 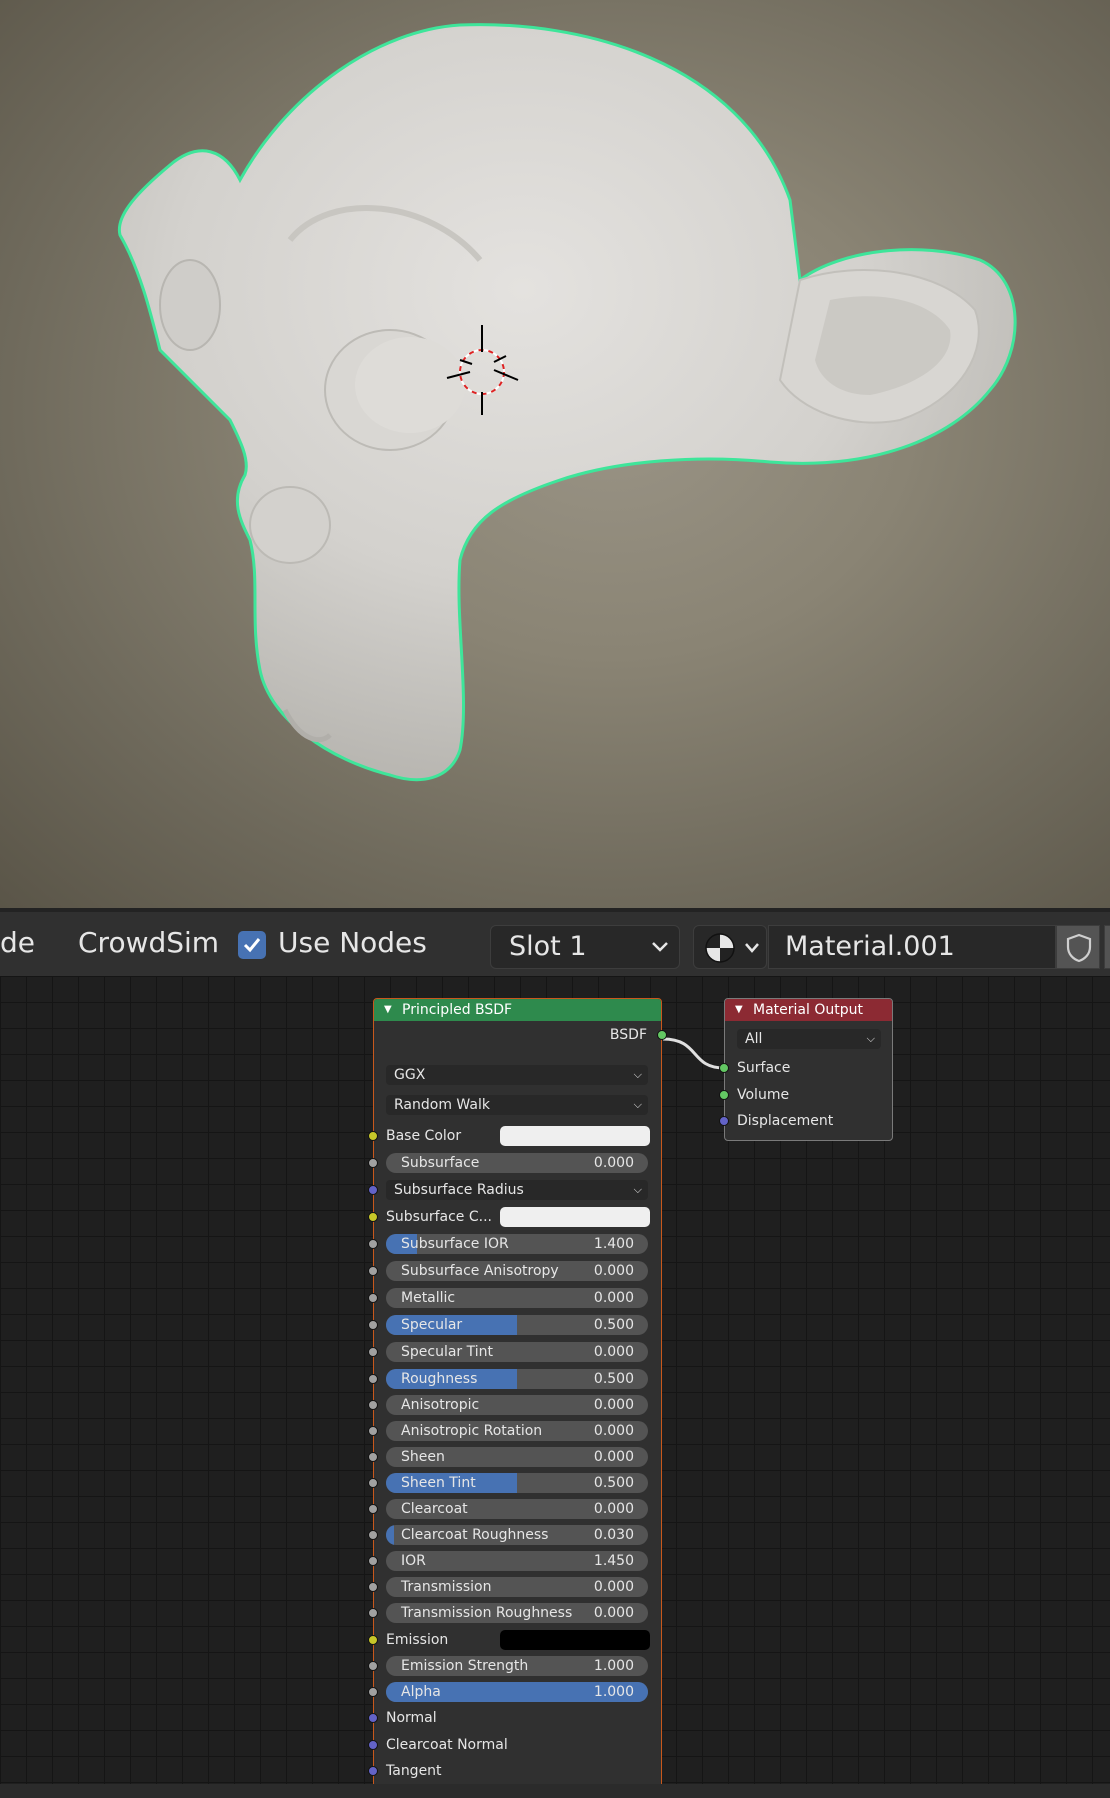 What do you see at coordinates (1107, 947) in the screenshot?
I see `new-material-button` at bounding box center [1107, 947].